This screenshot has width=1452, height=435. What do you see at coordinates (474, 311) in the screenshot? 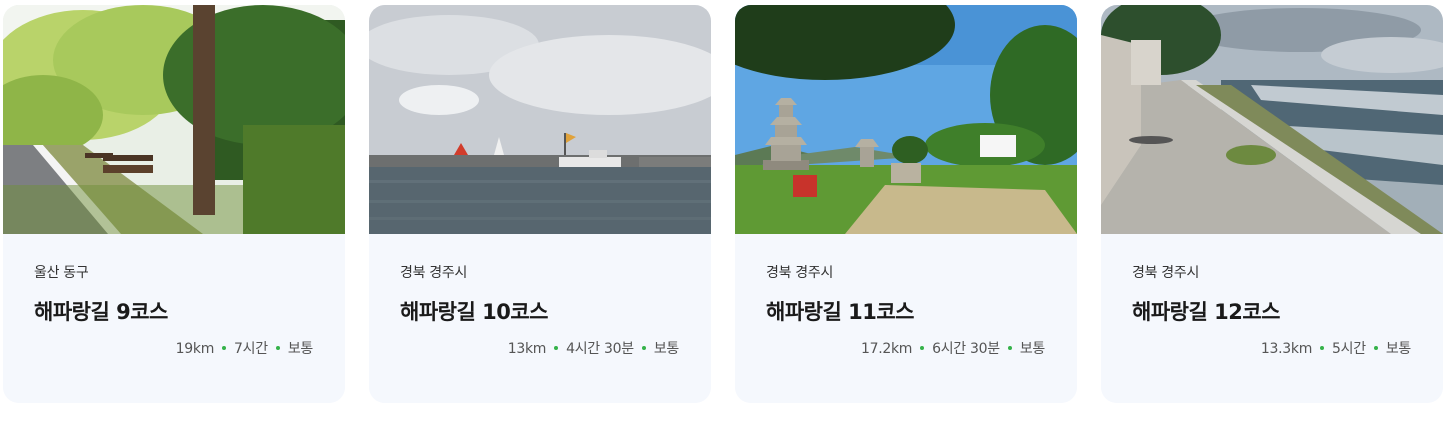
I see `course-title: 해파랑길 10코스` at bounding box center [474, 311].